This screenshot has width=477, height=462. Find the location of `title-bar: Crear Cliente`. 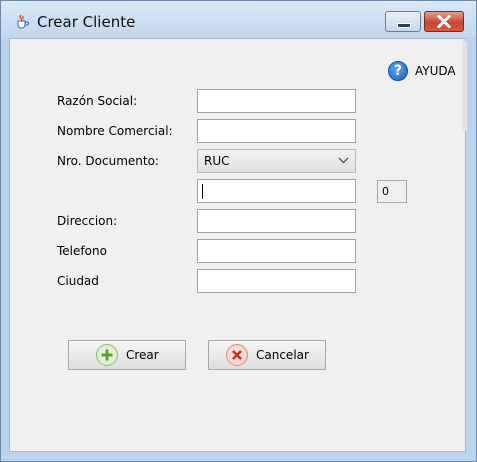

title-bar: Crear Cliente is located at coordinates (238, 19).